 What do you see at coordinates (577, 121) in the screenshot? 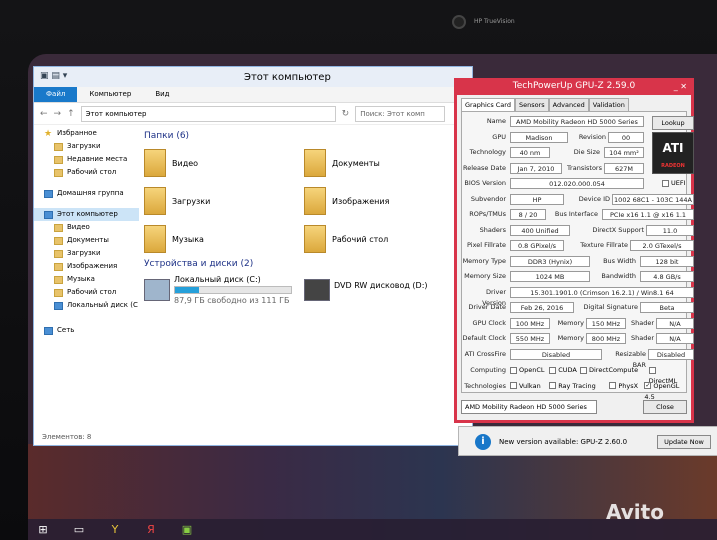
I see `gpu-name-value: AMD Mobility Radeon HD 5000 Series` at bounding box center [577, 121].